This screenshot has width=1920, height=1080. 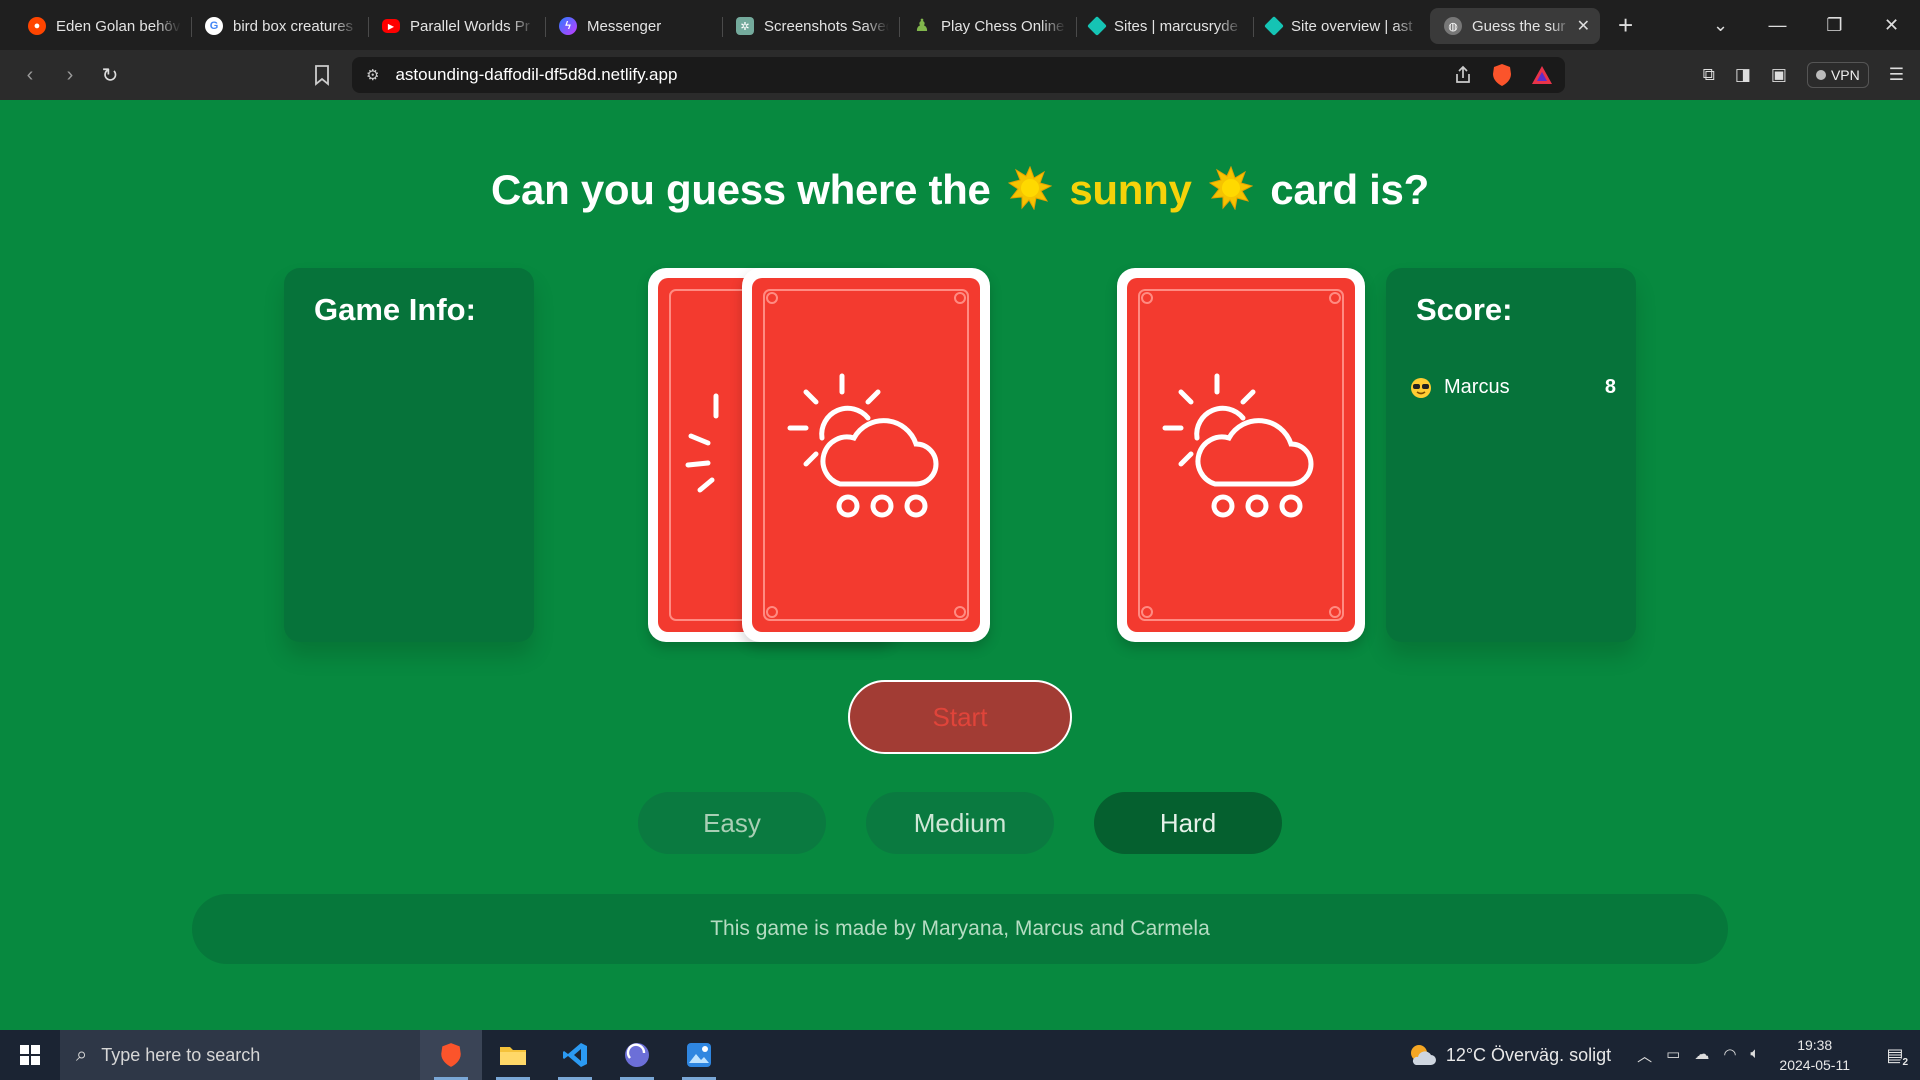 What do you see at coordinates (568, 26) in the screenshot?
I see `messenger-icon: ϟ` at bounding box center [568, 26].